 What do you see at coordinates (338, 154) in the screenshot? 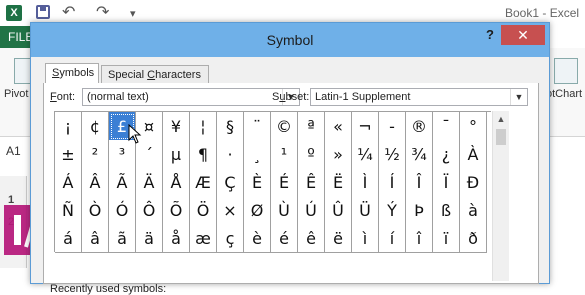
I see `symbol-cell: »` at bounding box center [338, 154].